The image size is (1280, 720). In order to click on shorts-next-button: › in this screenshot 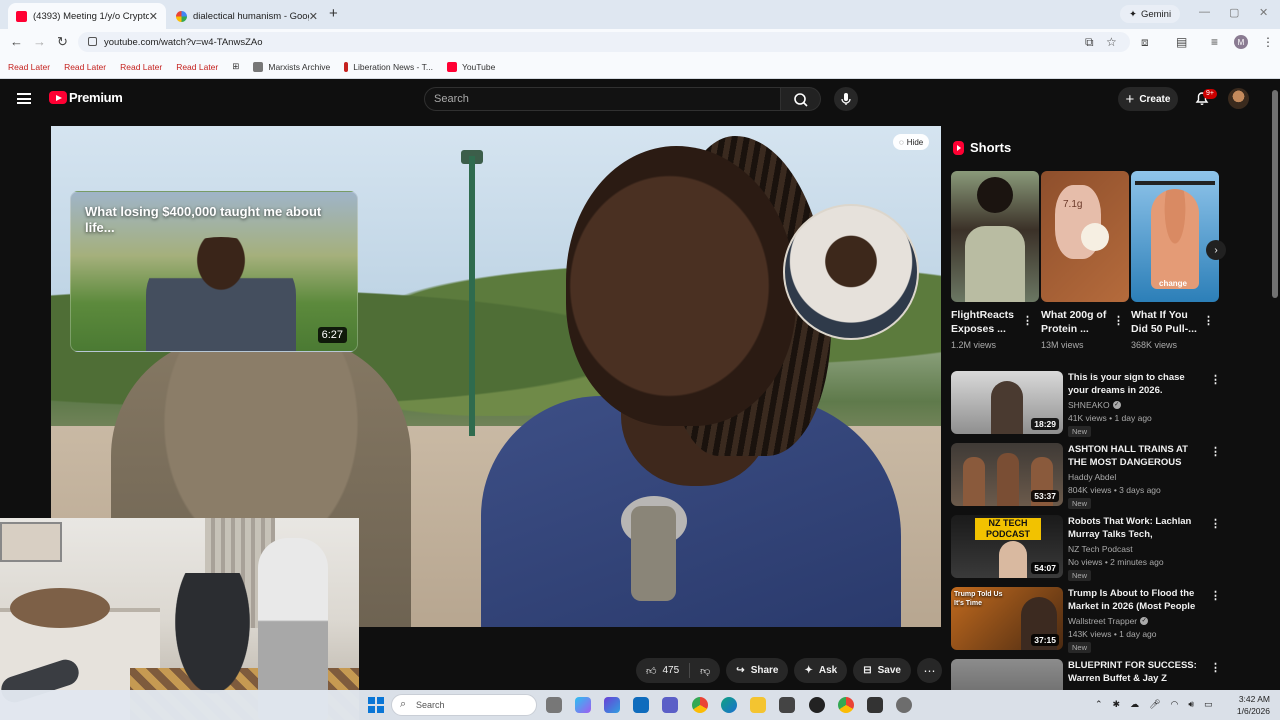, I will do `click(1216, 250)`.